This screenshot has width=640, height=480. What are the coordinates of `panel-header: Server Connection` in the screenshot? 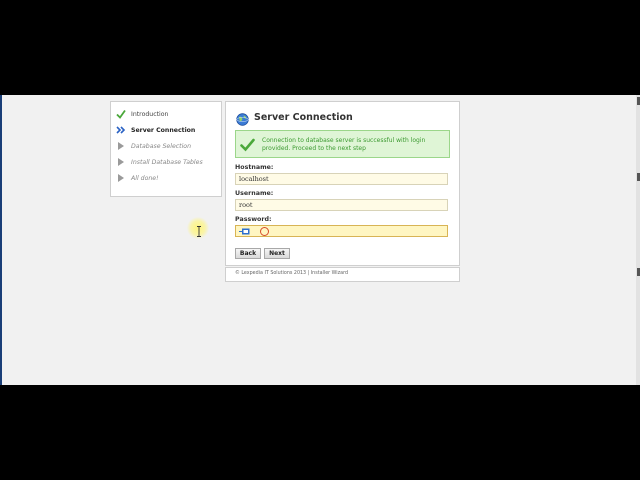 It's located at (294, 118).